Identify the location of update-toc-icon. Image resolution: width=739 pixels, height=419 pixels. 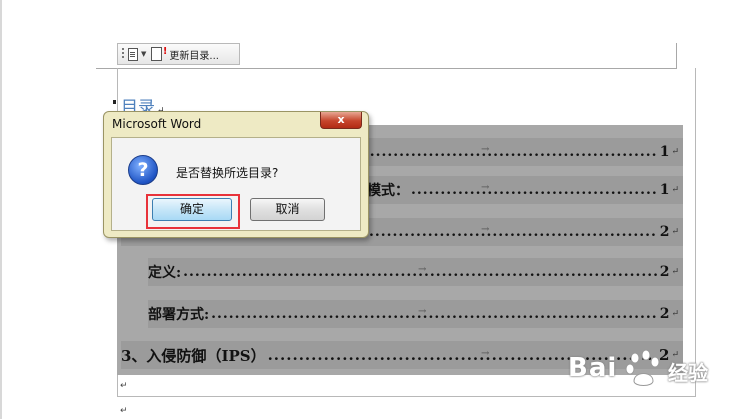
(159, 53).